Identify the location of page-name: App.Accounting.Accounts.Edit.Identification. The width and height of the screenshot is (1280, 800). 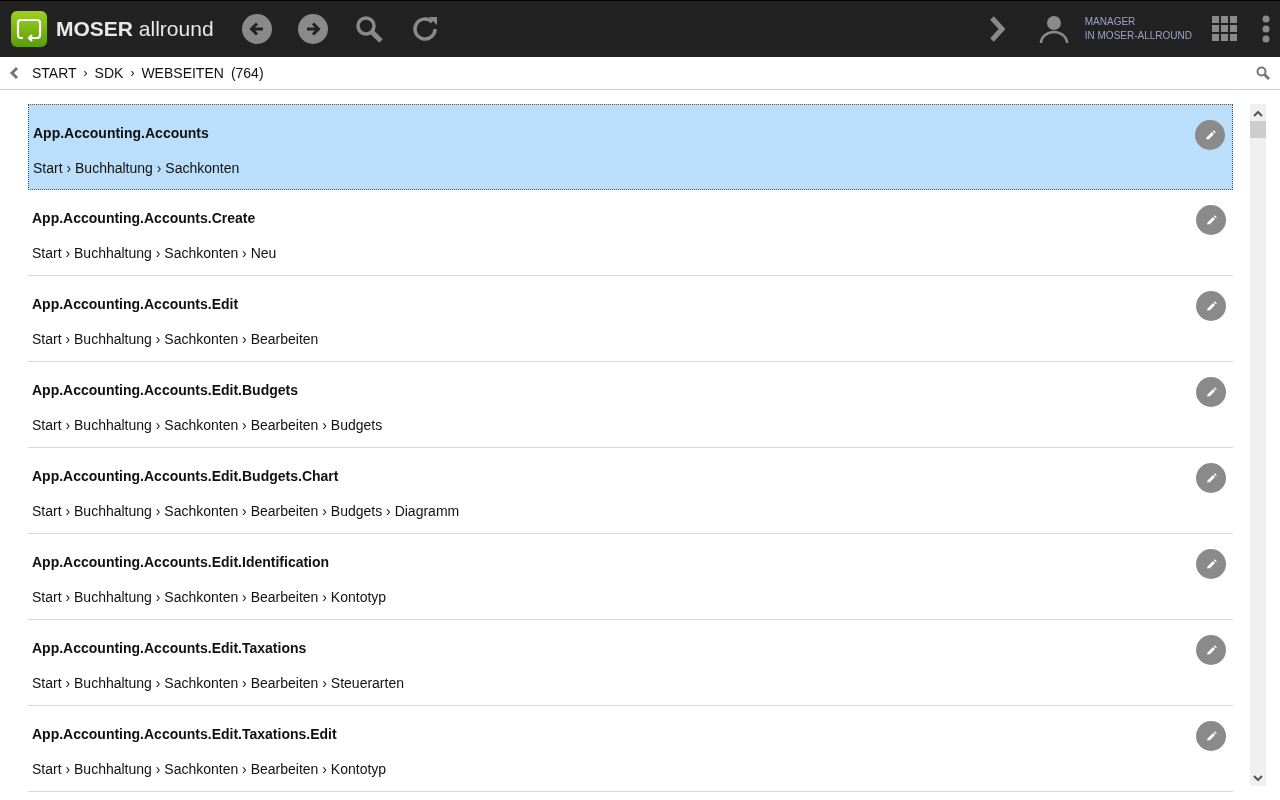
(181, 562).